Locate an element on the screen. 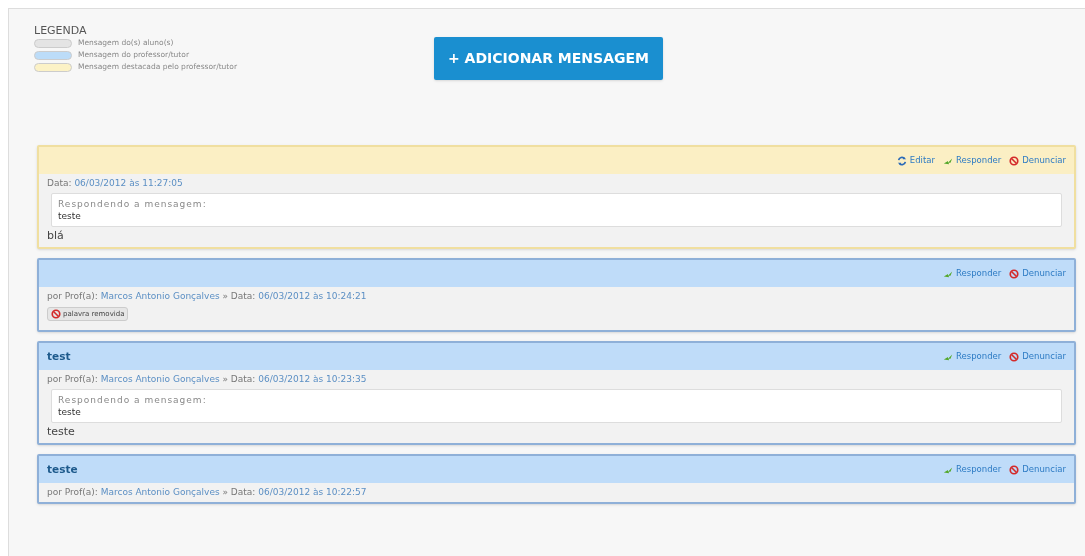 Image resolution: width=1085 pixels, height=556 pixels. message-title: teste is located at coordinates (62, 469).